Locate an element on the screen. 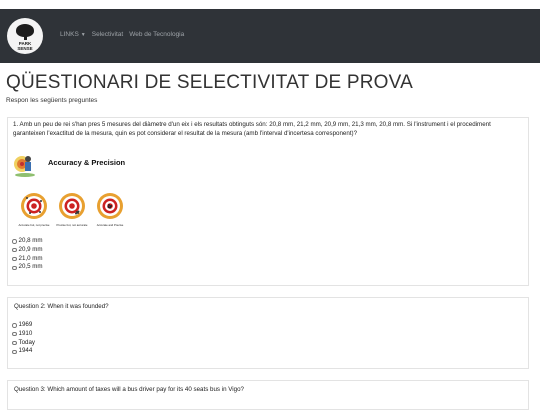 Image resolution: width=540 pixels, height=410 pixels. question-text-2: Question 2: When it was founded? is located at coordinates (61, 306).